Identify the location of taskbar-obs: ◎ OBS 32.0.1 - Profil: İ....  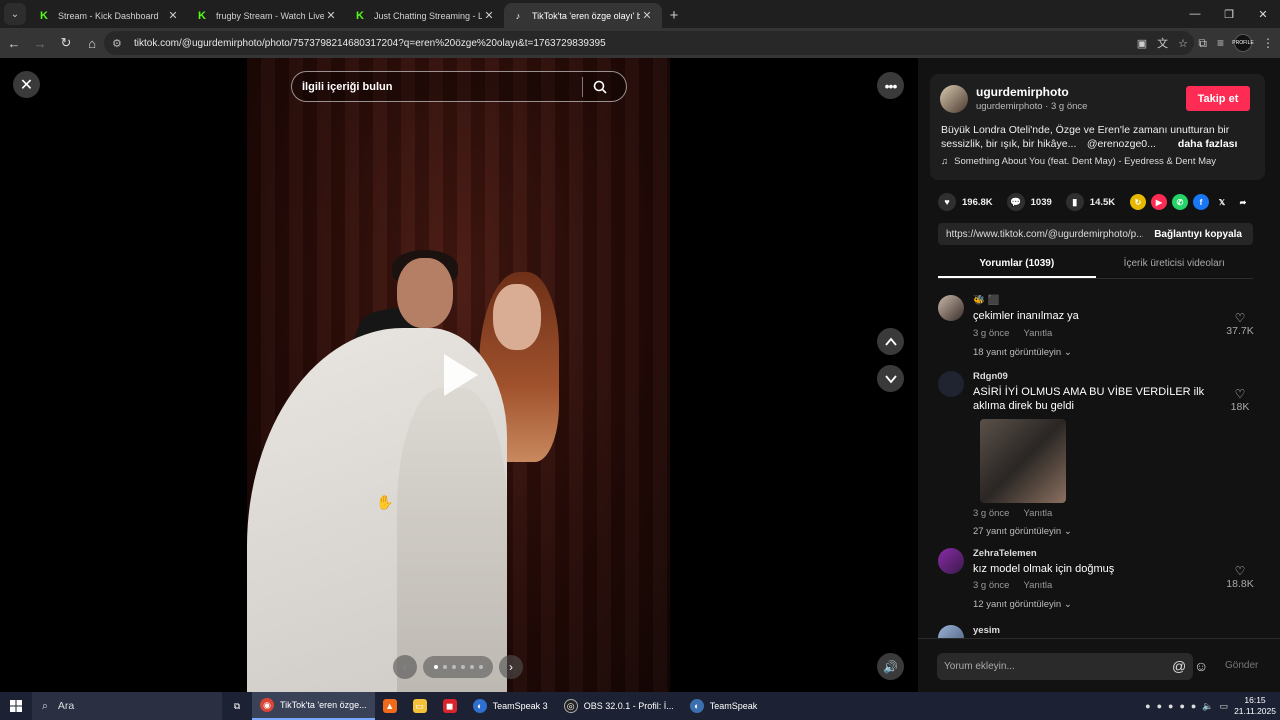
(619, 706).